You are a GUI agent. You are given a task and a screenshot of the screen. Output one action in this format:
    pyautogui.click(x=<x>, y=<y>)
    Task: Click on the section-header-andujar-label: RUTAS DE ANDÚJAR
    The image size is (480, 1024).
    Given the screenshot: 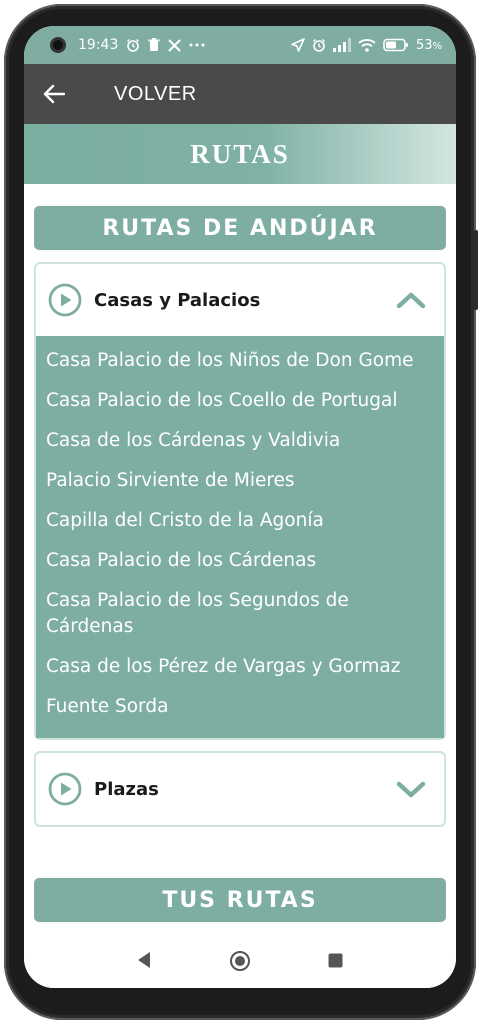 What is the action you would take?
    pyautogui.click(x=240, y=228)
    